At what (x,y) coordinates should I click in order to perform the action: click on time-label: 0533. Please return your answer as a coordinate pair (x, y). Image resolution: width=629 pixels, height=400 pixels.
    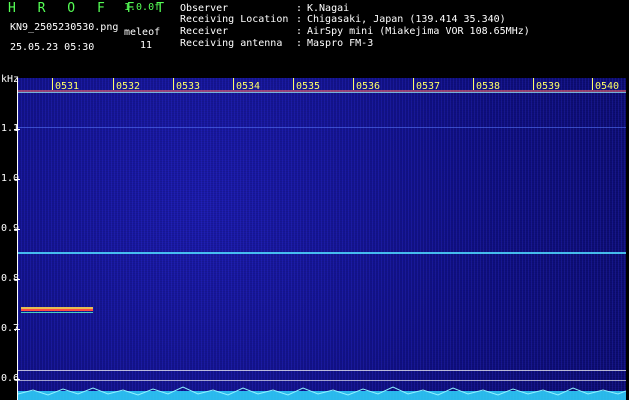
    Looking at the image, I should click on (188, 86).